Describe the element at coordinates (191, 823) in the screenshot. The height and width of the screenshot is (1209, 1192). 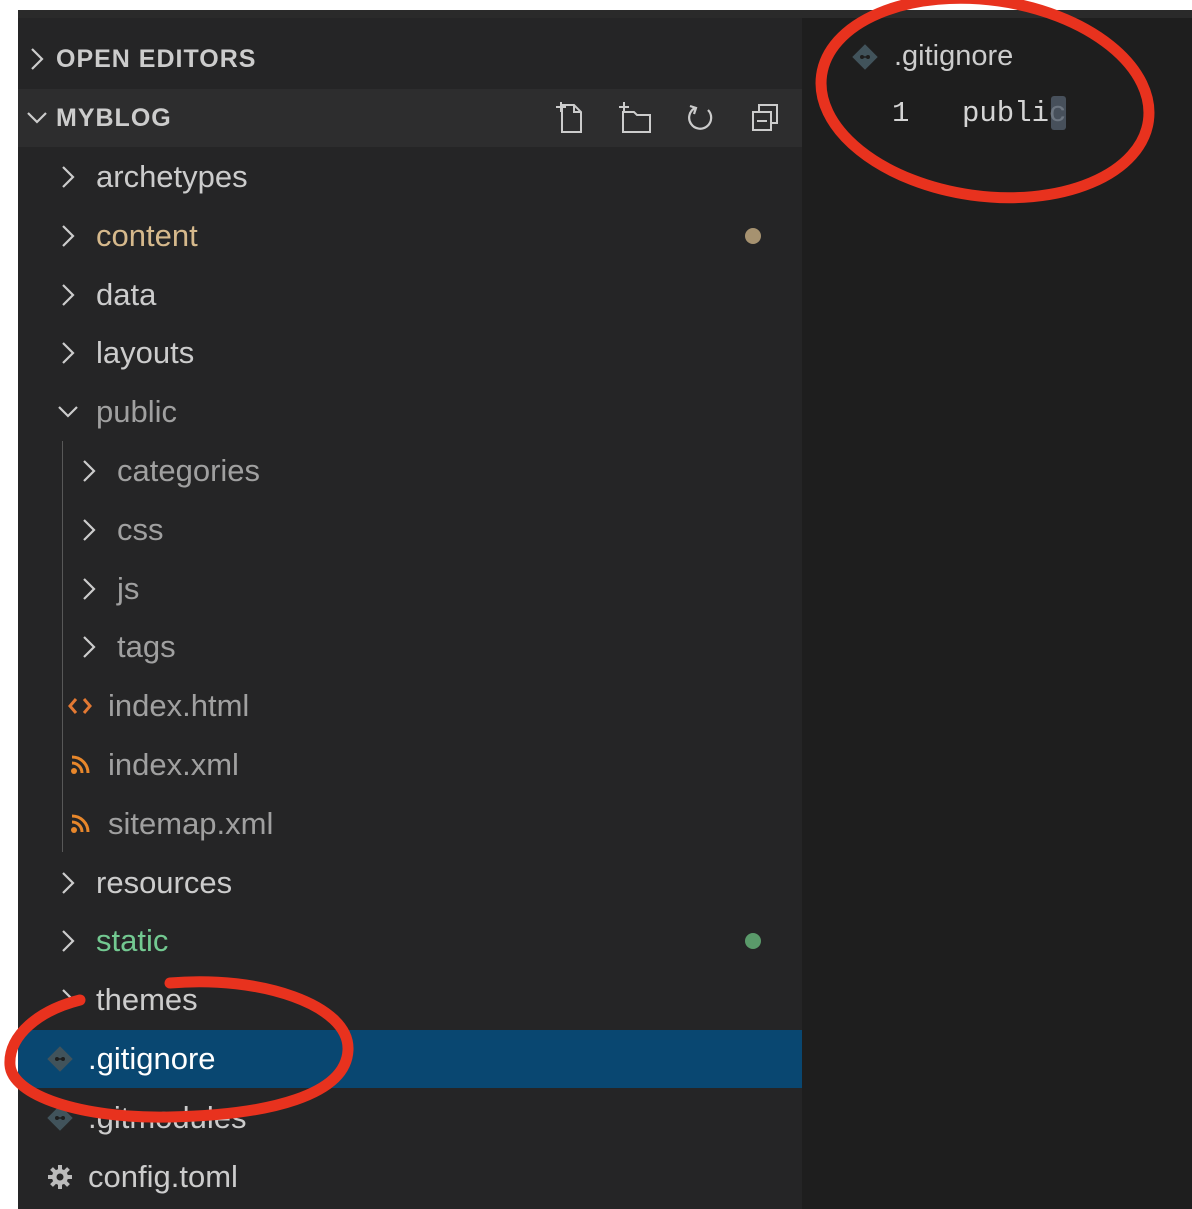
I see `tree-item-label: sitemap.xml` at that location.